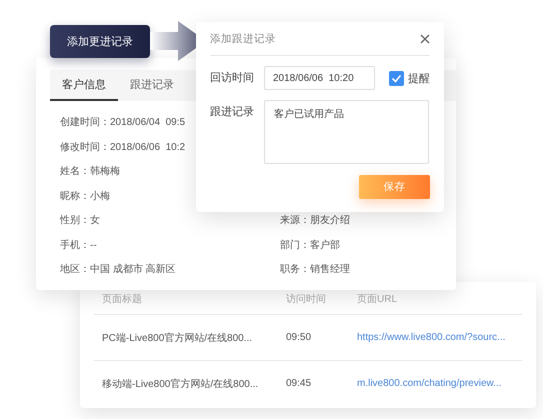  What do you see at coordinates (319, 78) in the screenshot?
I see `time-field: 2018/06/06 10:20` at bounding box center [319, 78].